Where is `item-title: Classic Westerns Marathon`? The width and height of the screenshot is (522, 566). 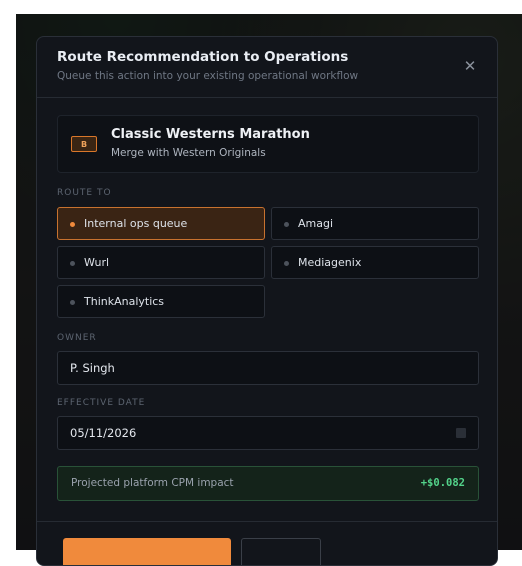 item-title: Classic Westerns Marathon is located at coordinates (210, 134).